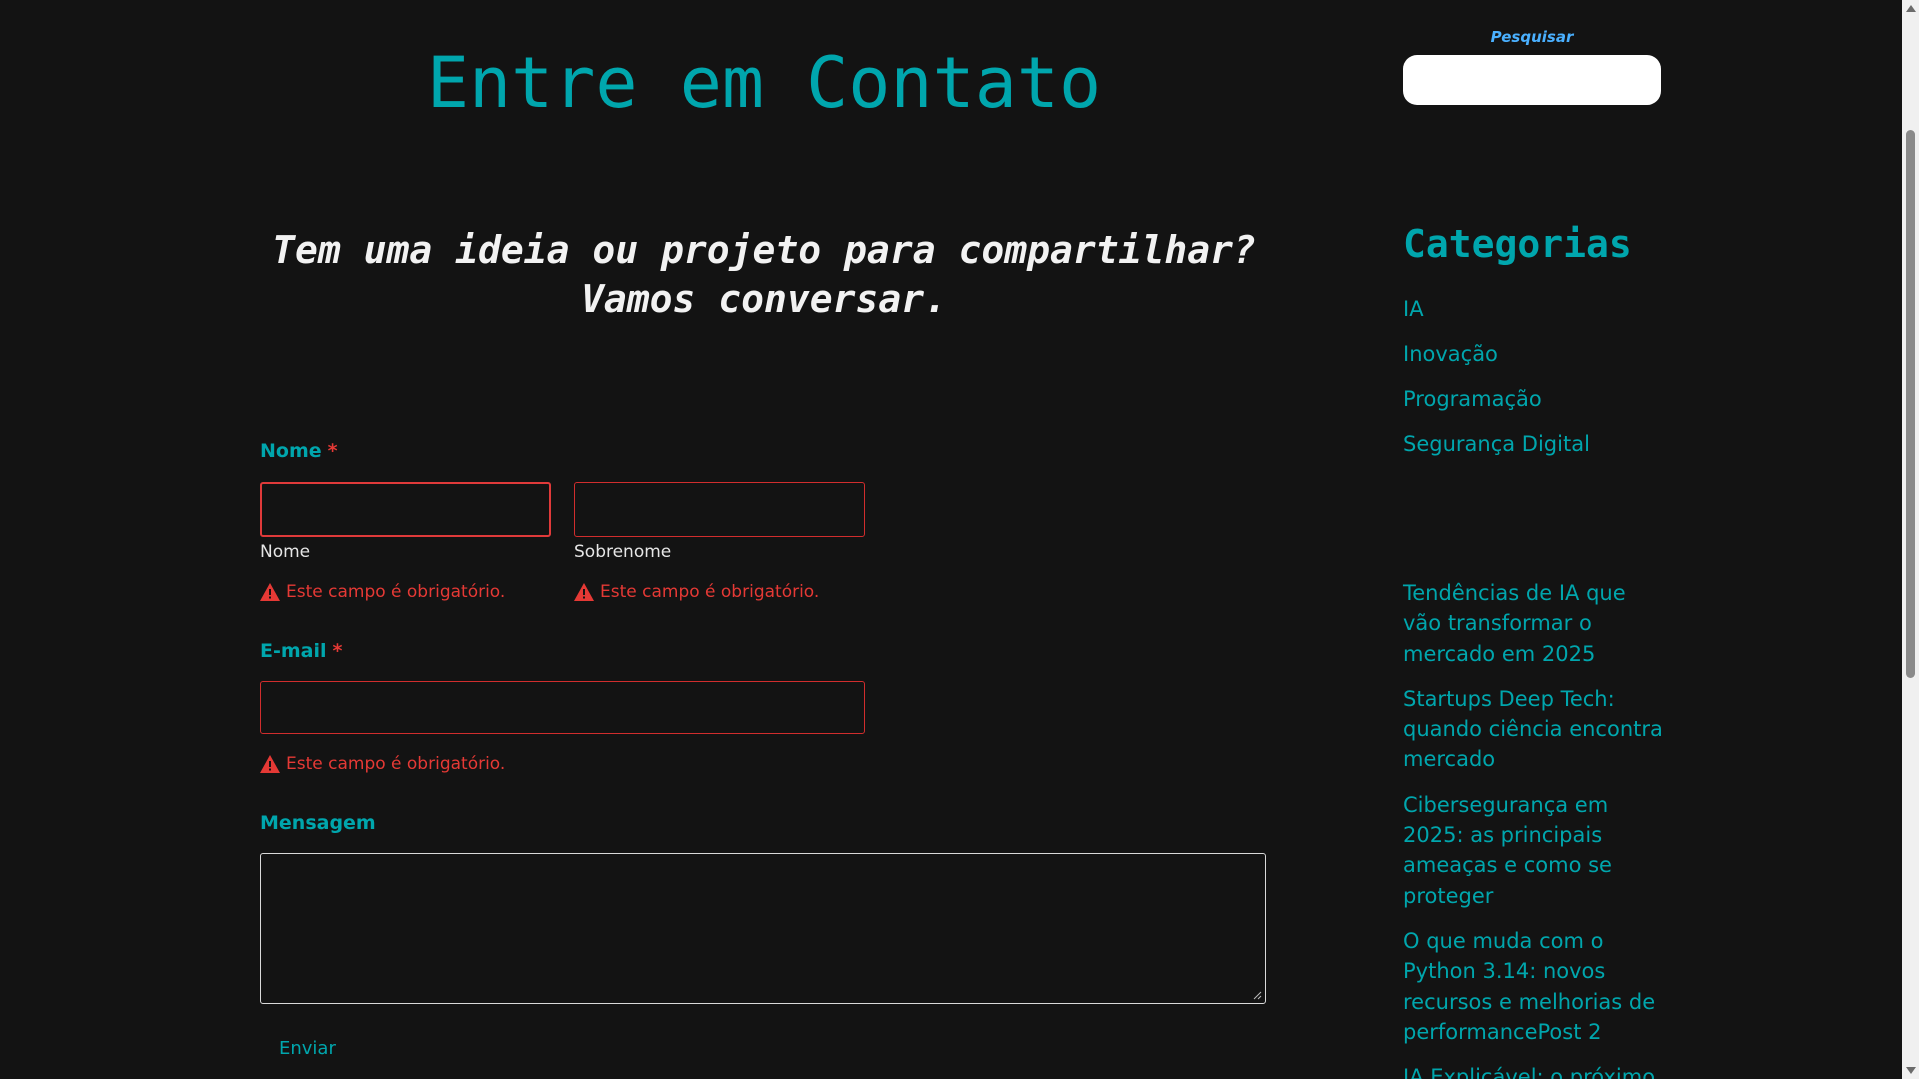 The height and width of the screenshot is (1079, 1919). Describe the element at coordinates (562, 707) in the screenshot. I see `email-input` at that location.